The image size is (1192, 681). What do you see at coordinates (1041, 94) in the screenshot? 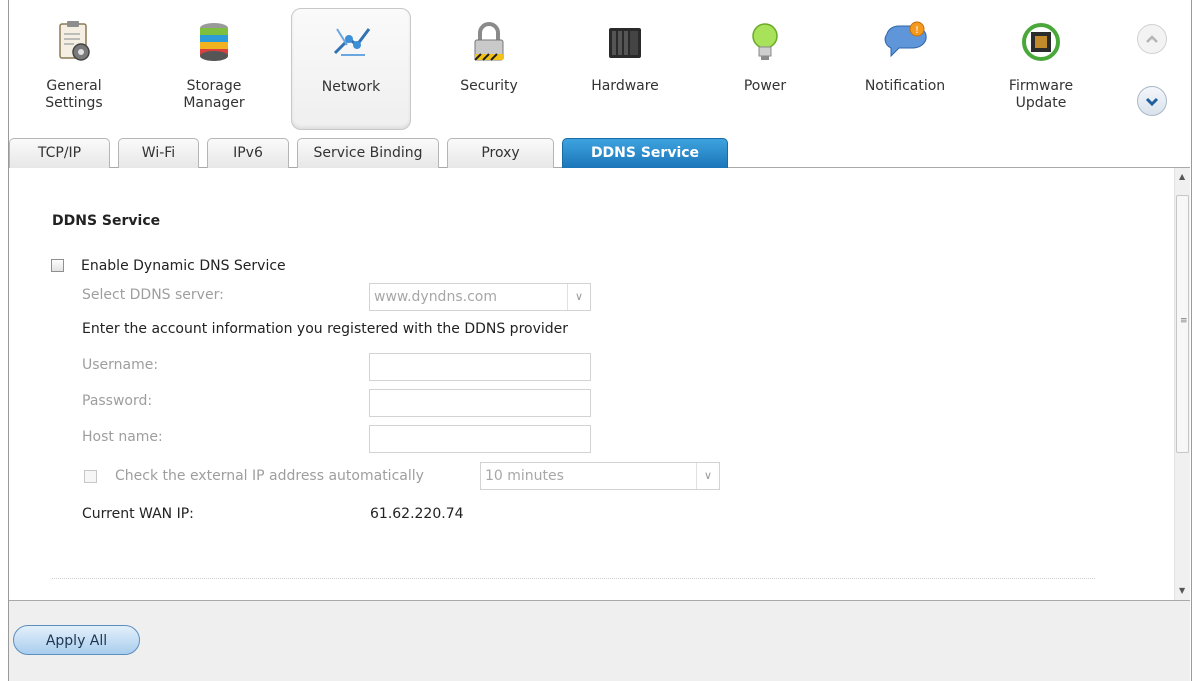
I see `topbar-label: Firmware Update` at bounding box center [1041, 94].